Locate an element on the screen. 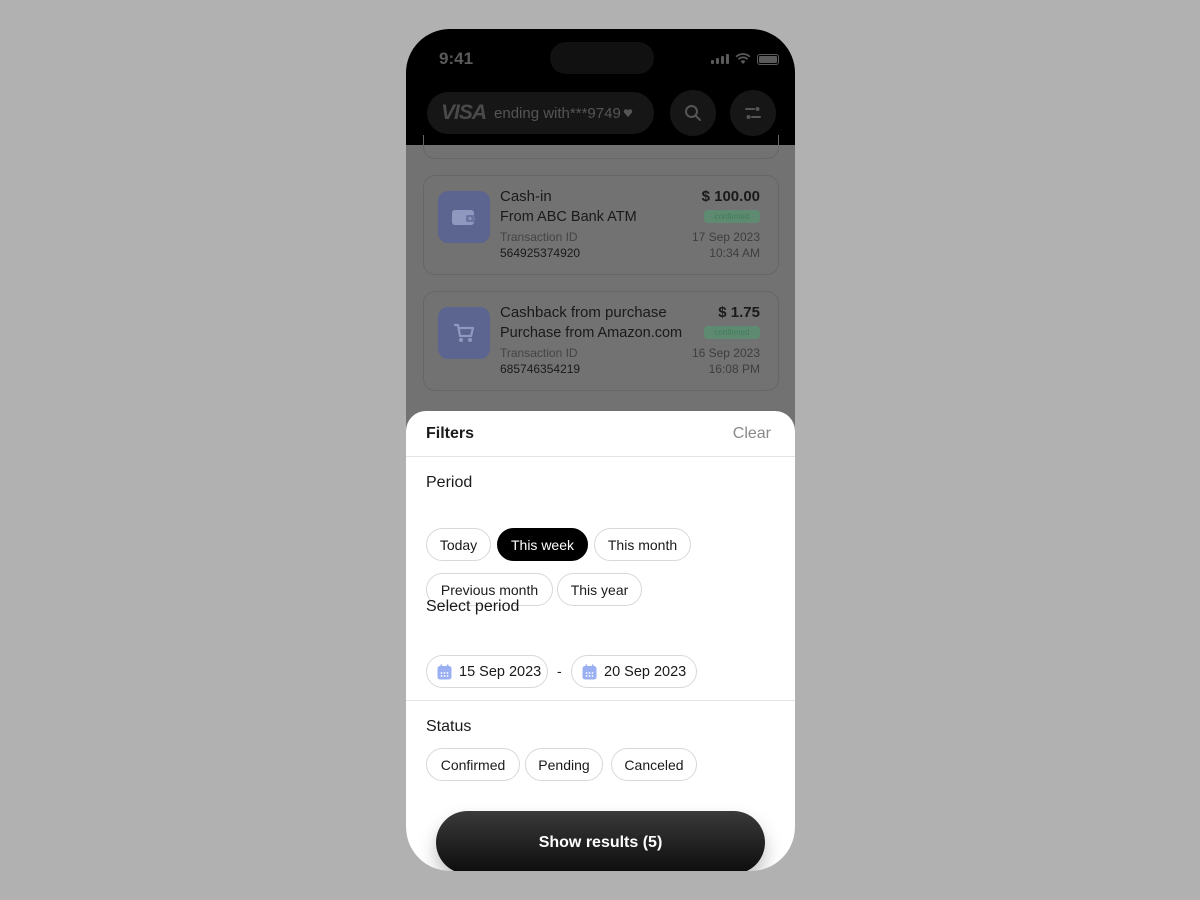 The image size is (1200, 900). transaction-title: Cashback from purchase is located at coordinates (583, 312).